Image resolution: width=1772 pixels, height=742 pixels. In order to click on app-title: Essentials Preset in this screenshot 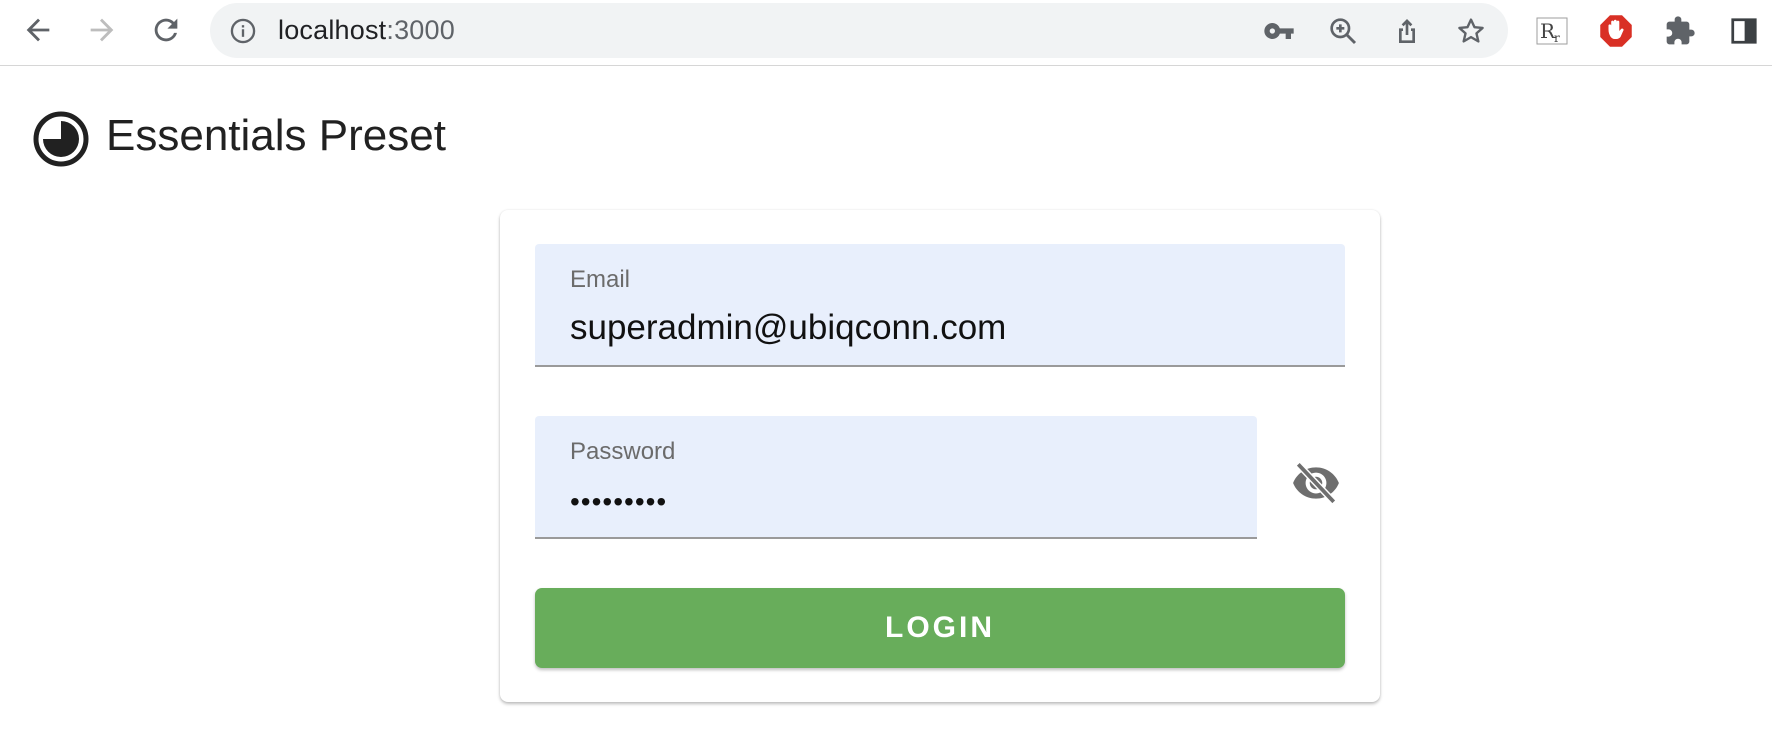, I will do `click(276, 135)`.